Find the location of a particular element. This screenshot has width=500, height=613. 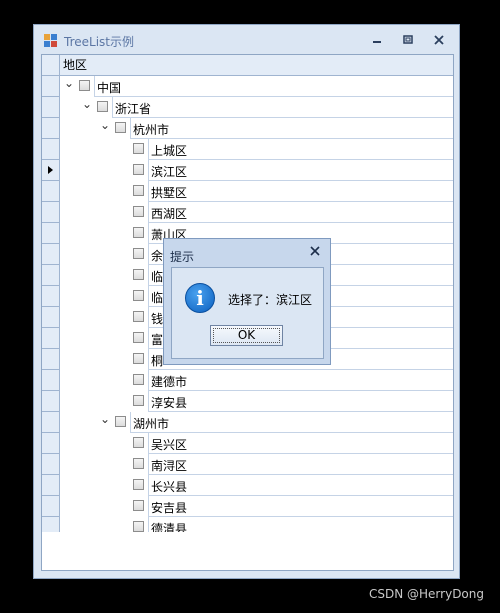

tree-row: 建德市 is located at coordinates (256, 380).